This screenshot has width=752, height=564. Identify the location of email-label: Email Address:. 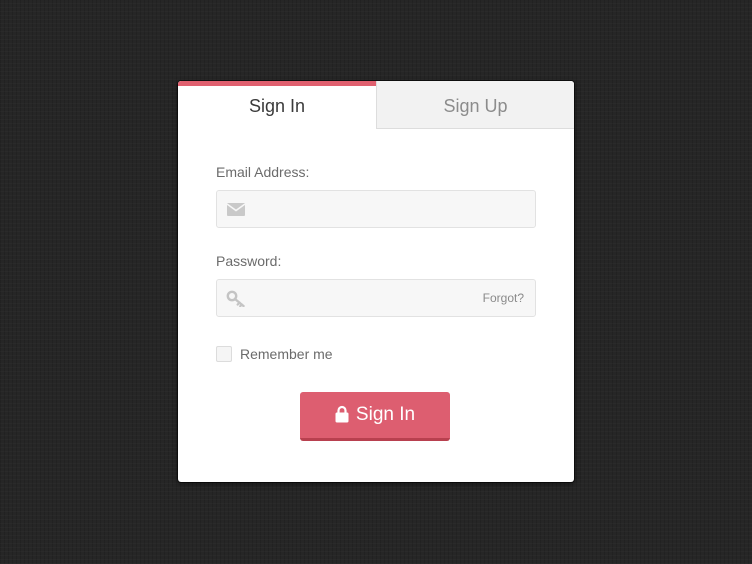
(263, 172).